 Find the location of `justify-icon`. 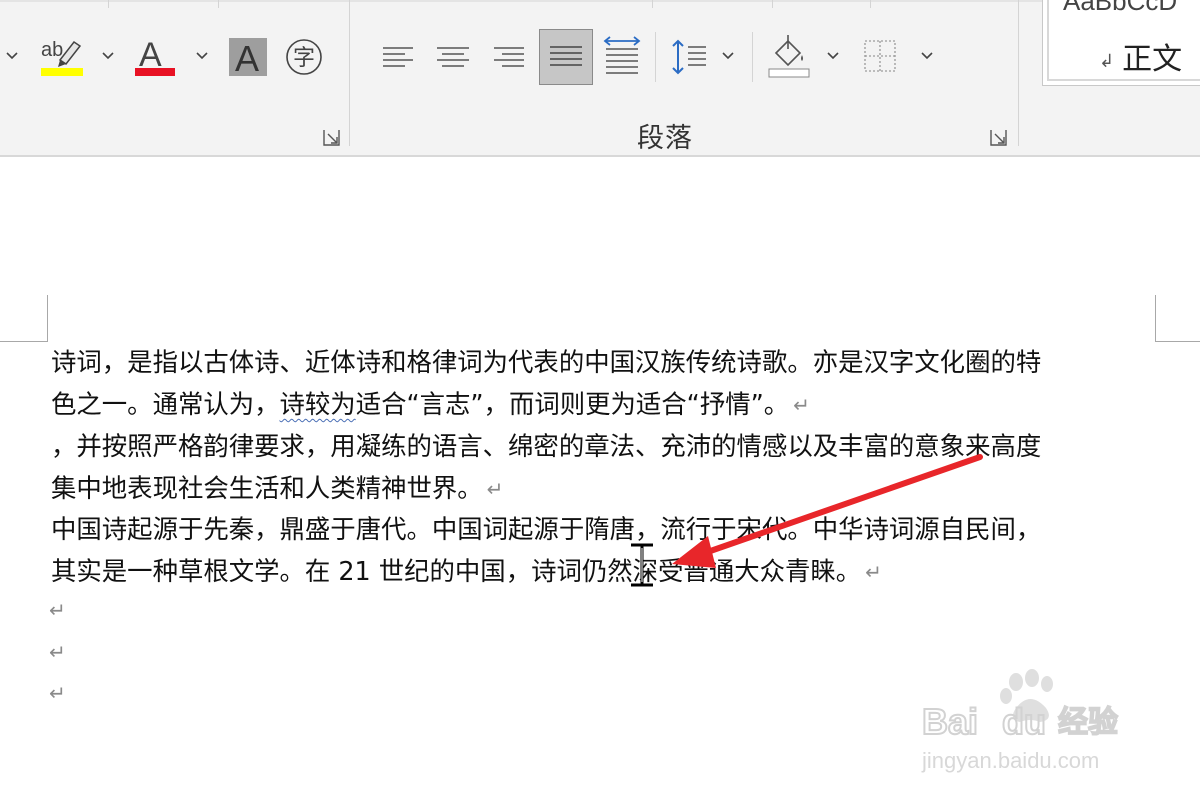

justify-icon is located at coordinates (566, 56).